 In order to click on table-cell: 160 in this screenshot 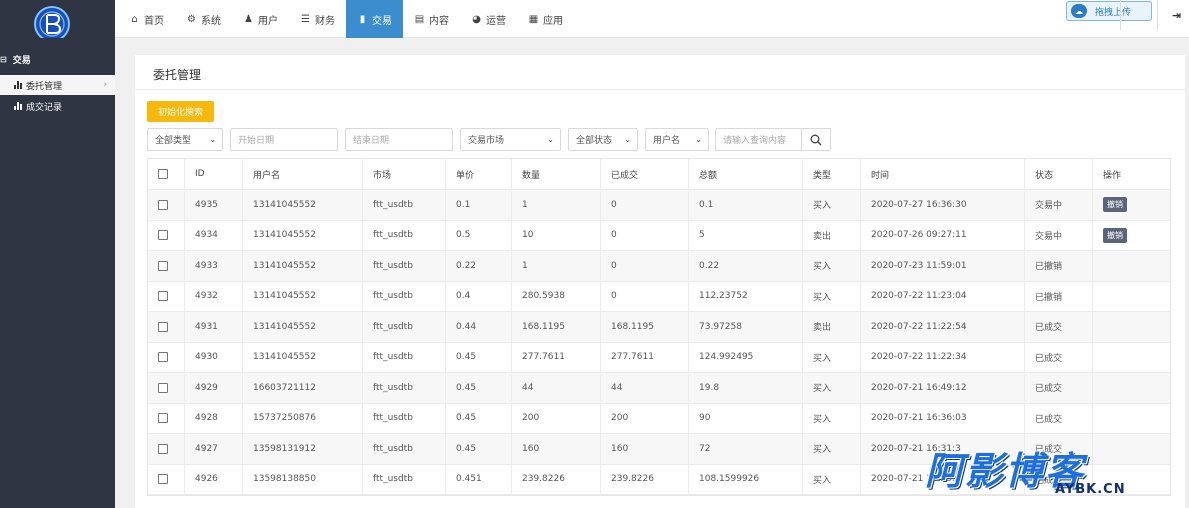, I will do `click(644, 449)`.